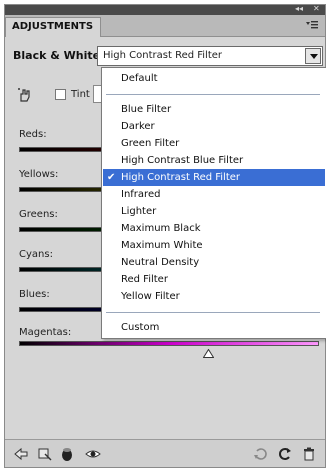 The width and height of the screenshot is (326, 468). What do you see at coordinates (214, 109) in the screenshot?
I see `menu-item-blue-filter: Blue Filter` at bounding box center [214, 109].